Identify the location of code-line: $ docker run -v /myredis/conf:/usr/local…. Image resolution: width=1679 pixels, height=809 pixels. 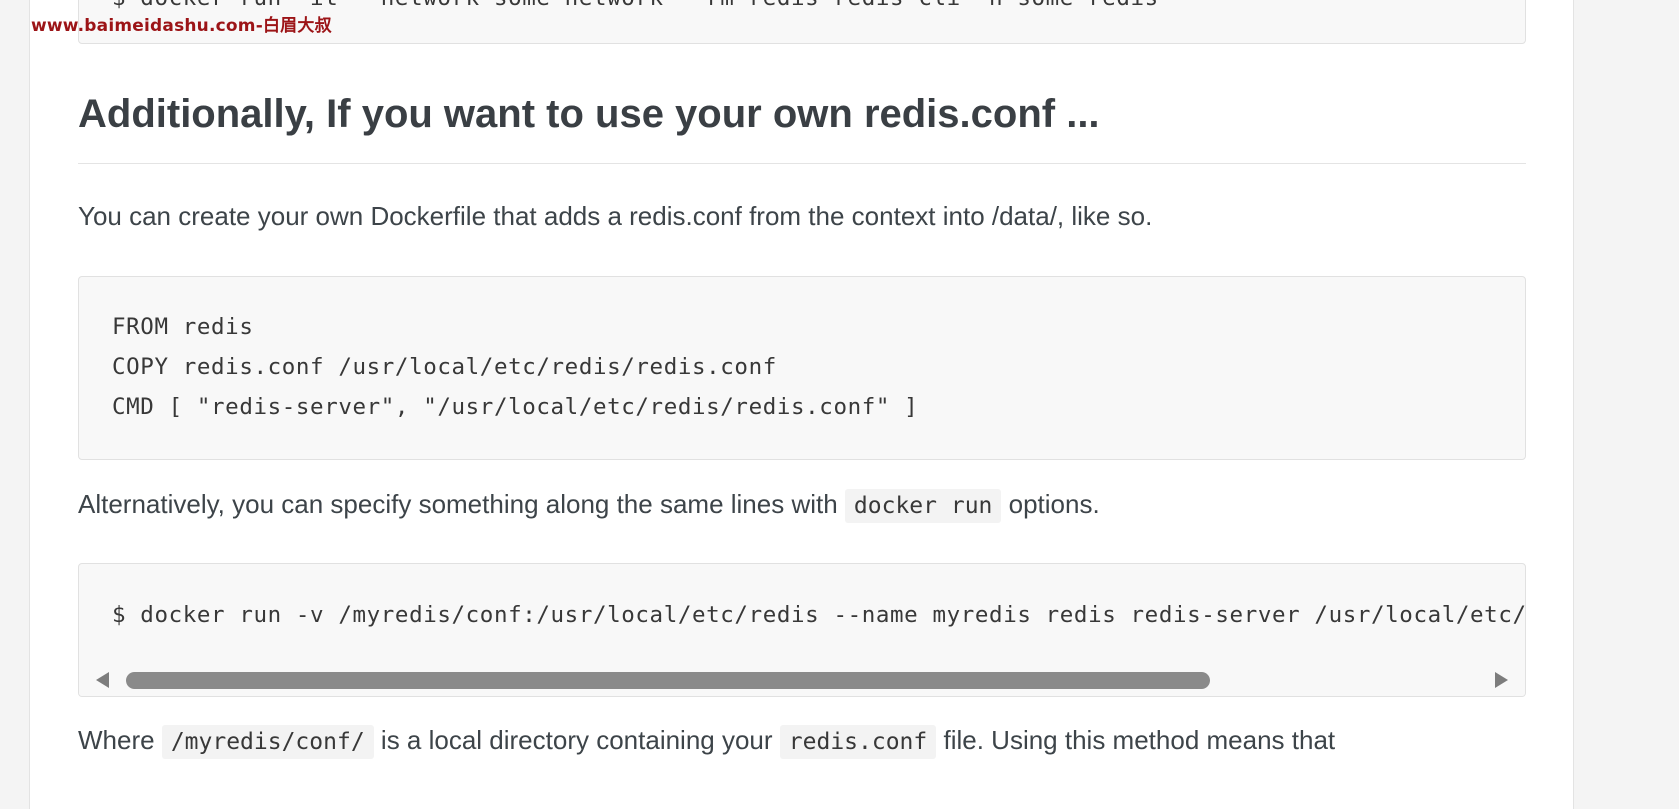
(819, 615).